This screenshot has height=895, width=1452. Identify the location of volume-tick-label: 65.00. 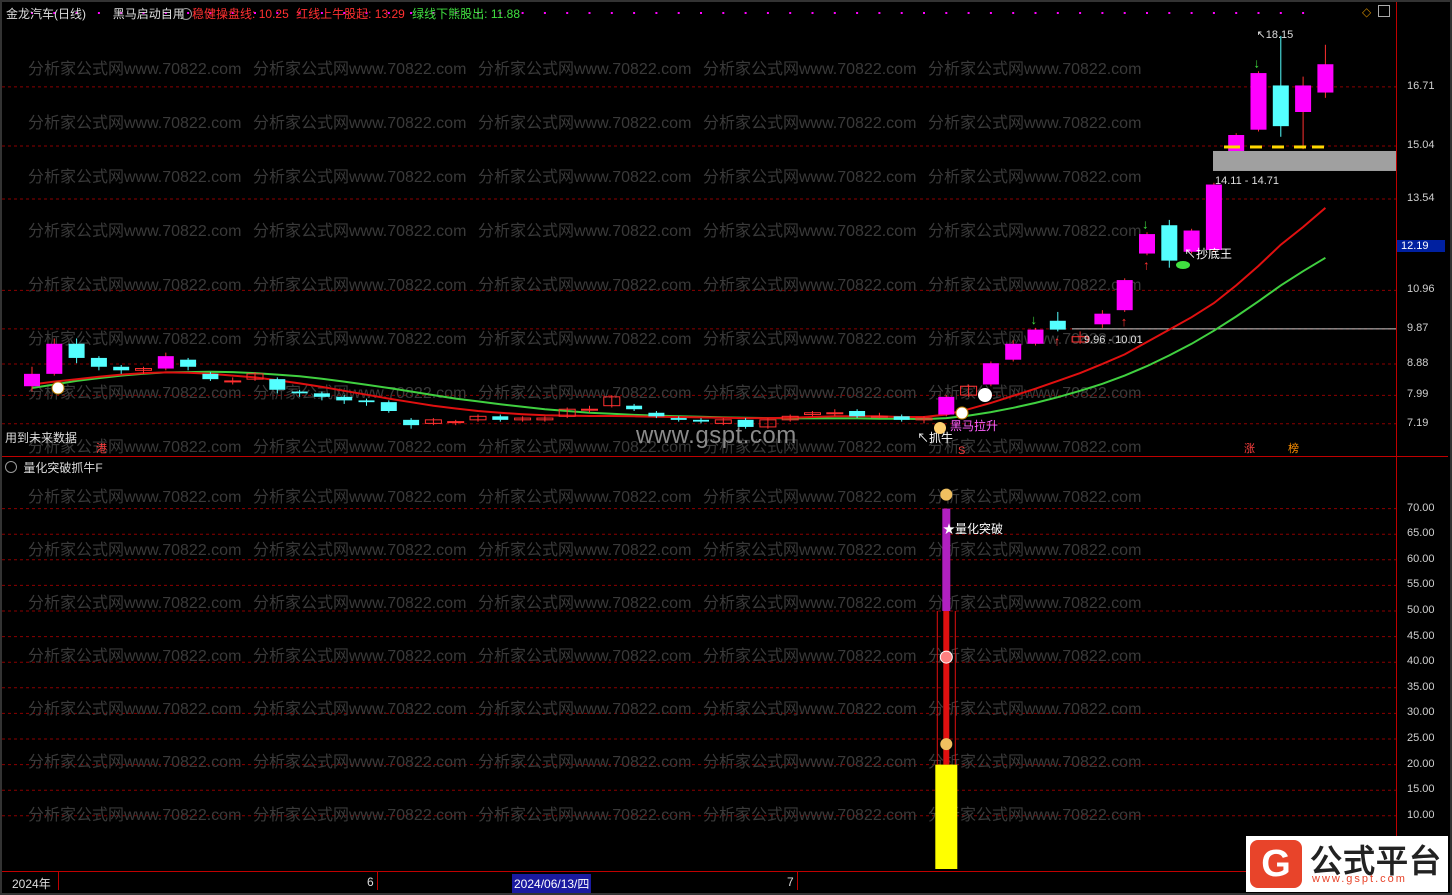
(1421, 533).